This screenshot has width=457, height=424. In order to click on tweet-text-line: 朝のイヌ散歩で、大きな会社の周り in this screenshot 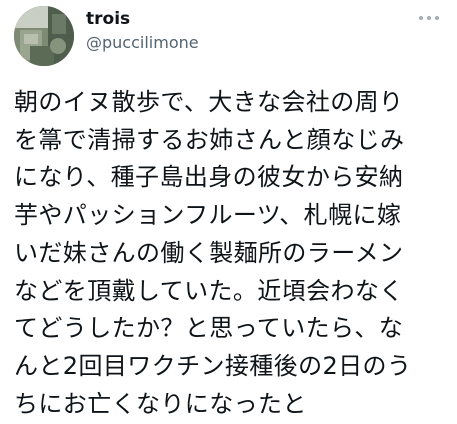, I will do `click(209, 102)`.